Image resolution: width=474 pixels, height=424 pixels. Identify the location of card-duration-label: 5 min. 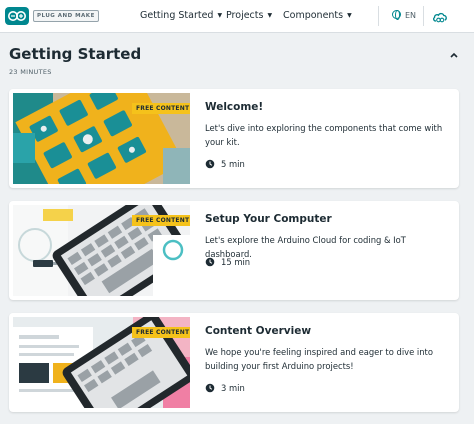
(233, 164).